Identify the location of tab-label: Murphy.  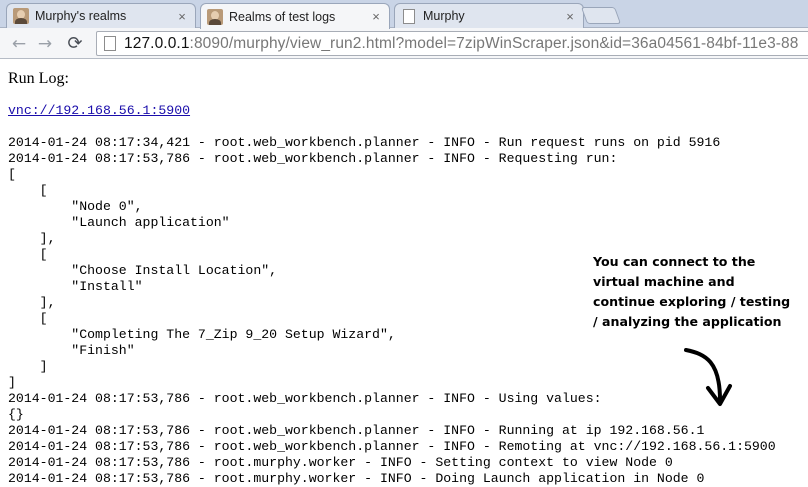
(444, 16).